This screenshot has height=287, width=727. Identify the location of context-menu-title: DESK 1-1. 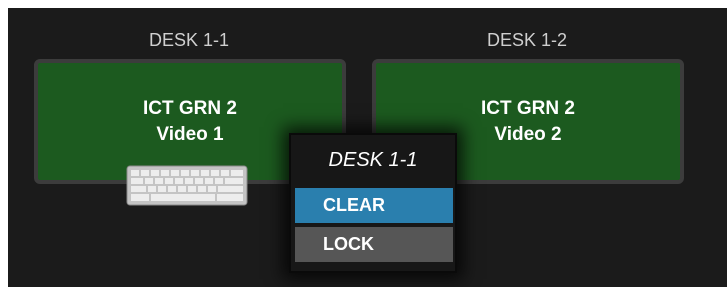
(373, 160).